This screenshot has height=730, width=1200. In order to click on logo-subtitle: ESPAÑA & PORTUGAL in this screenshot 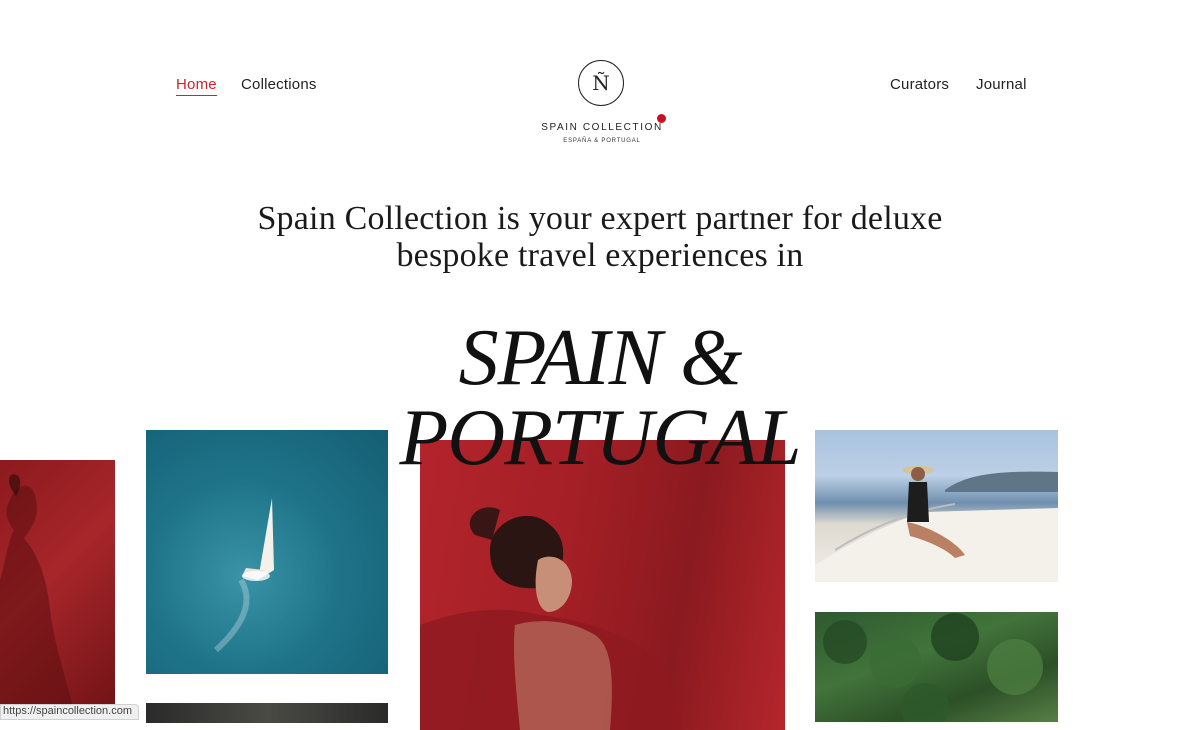, I will do `click(602, 141)`.